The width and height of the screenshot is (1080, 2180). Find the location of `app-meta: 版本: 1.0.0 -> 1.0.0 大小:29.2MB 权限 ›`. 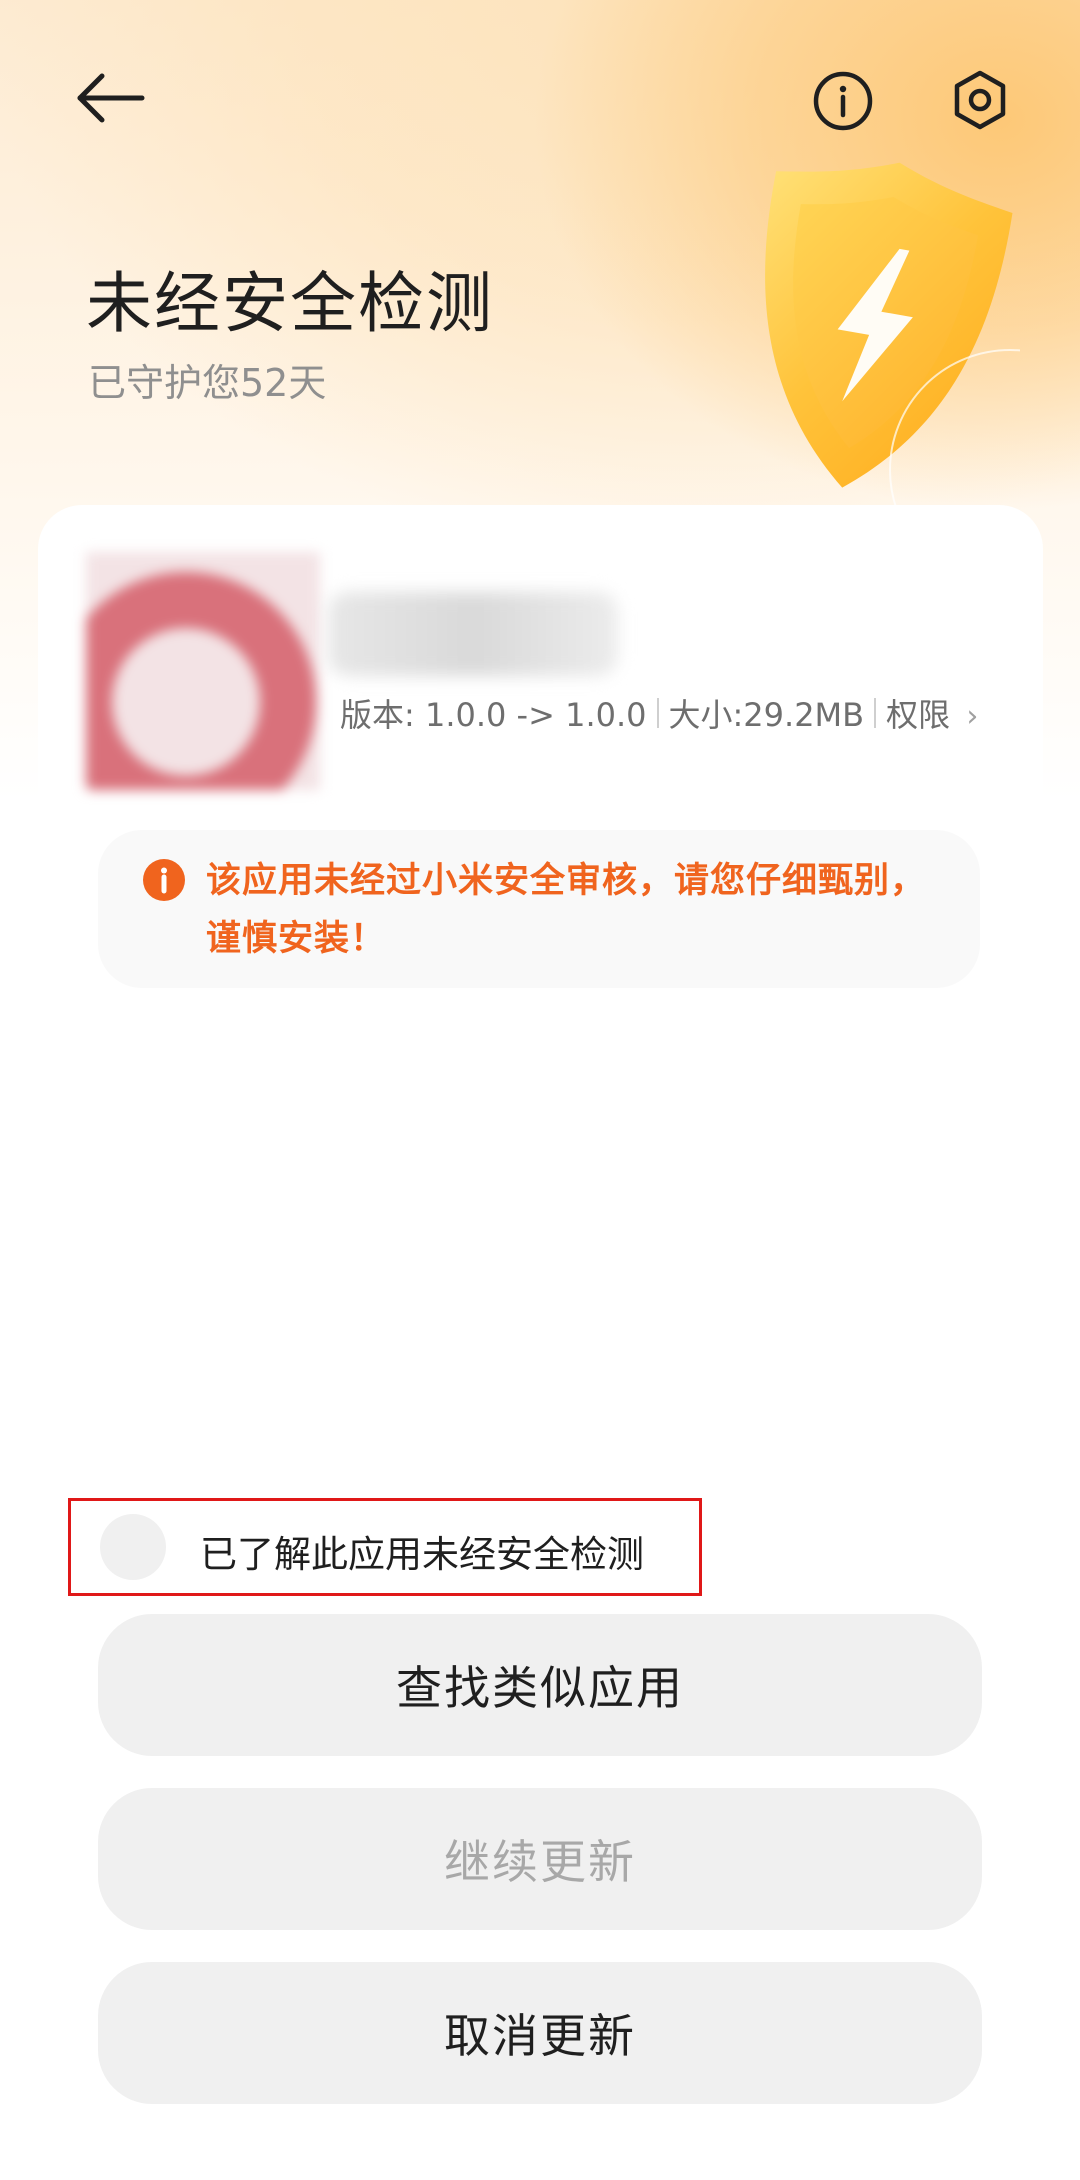

app-meta: 版本: 1.0.0 -> 1.0.0 大小:29.2MB 权限 › is located at coordinates (659, 713).